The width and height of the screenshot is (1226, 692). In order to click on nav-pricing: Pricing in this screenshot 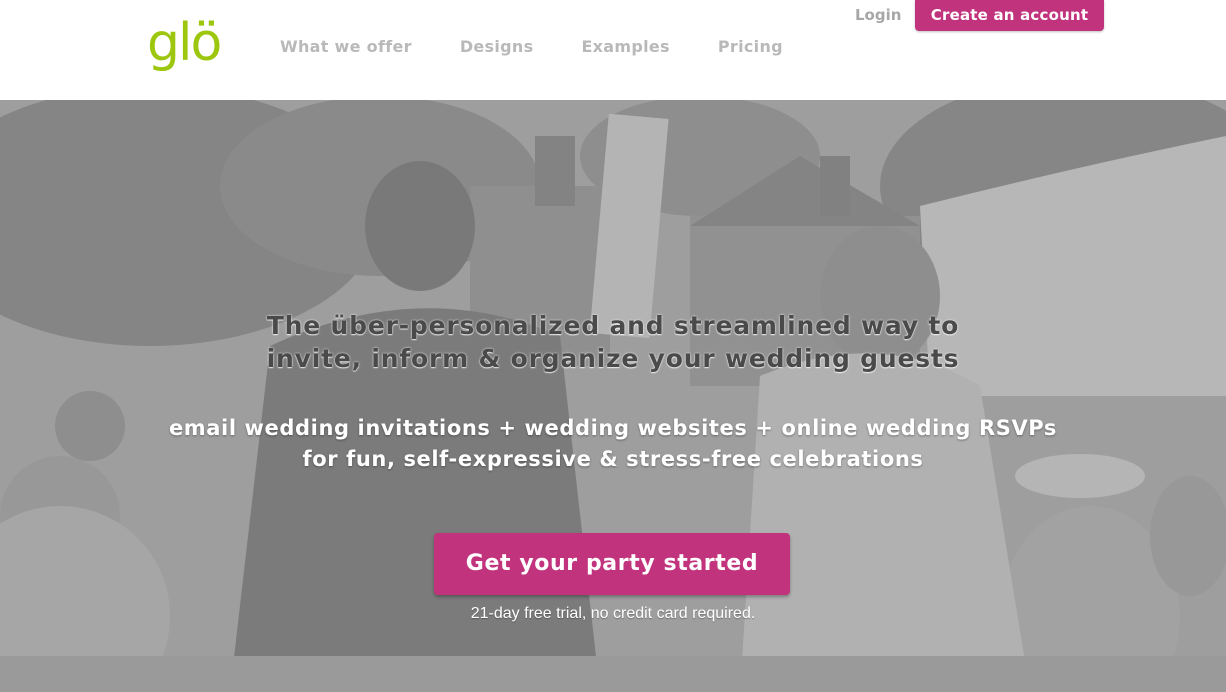, I will do `click(750, 47)`.